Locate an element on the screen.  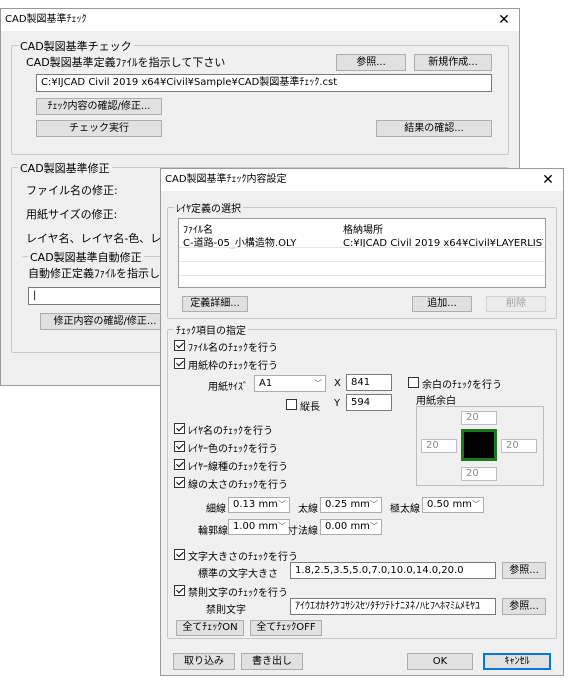
layer-group-label: ﾚｲﾔ定義の選択 is located at coordinates (208, 207).